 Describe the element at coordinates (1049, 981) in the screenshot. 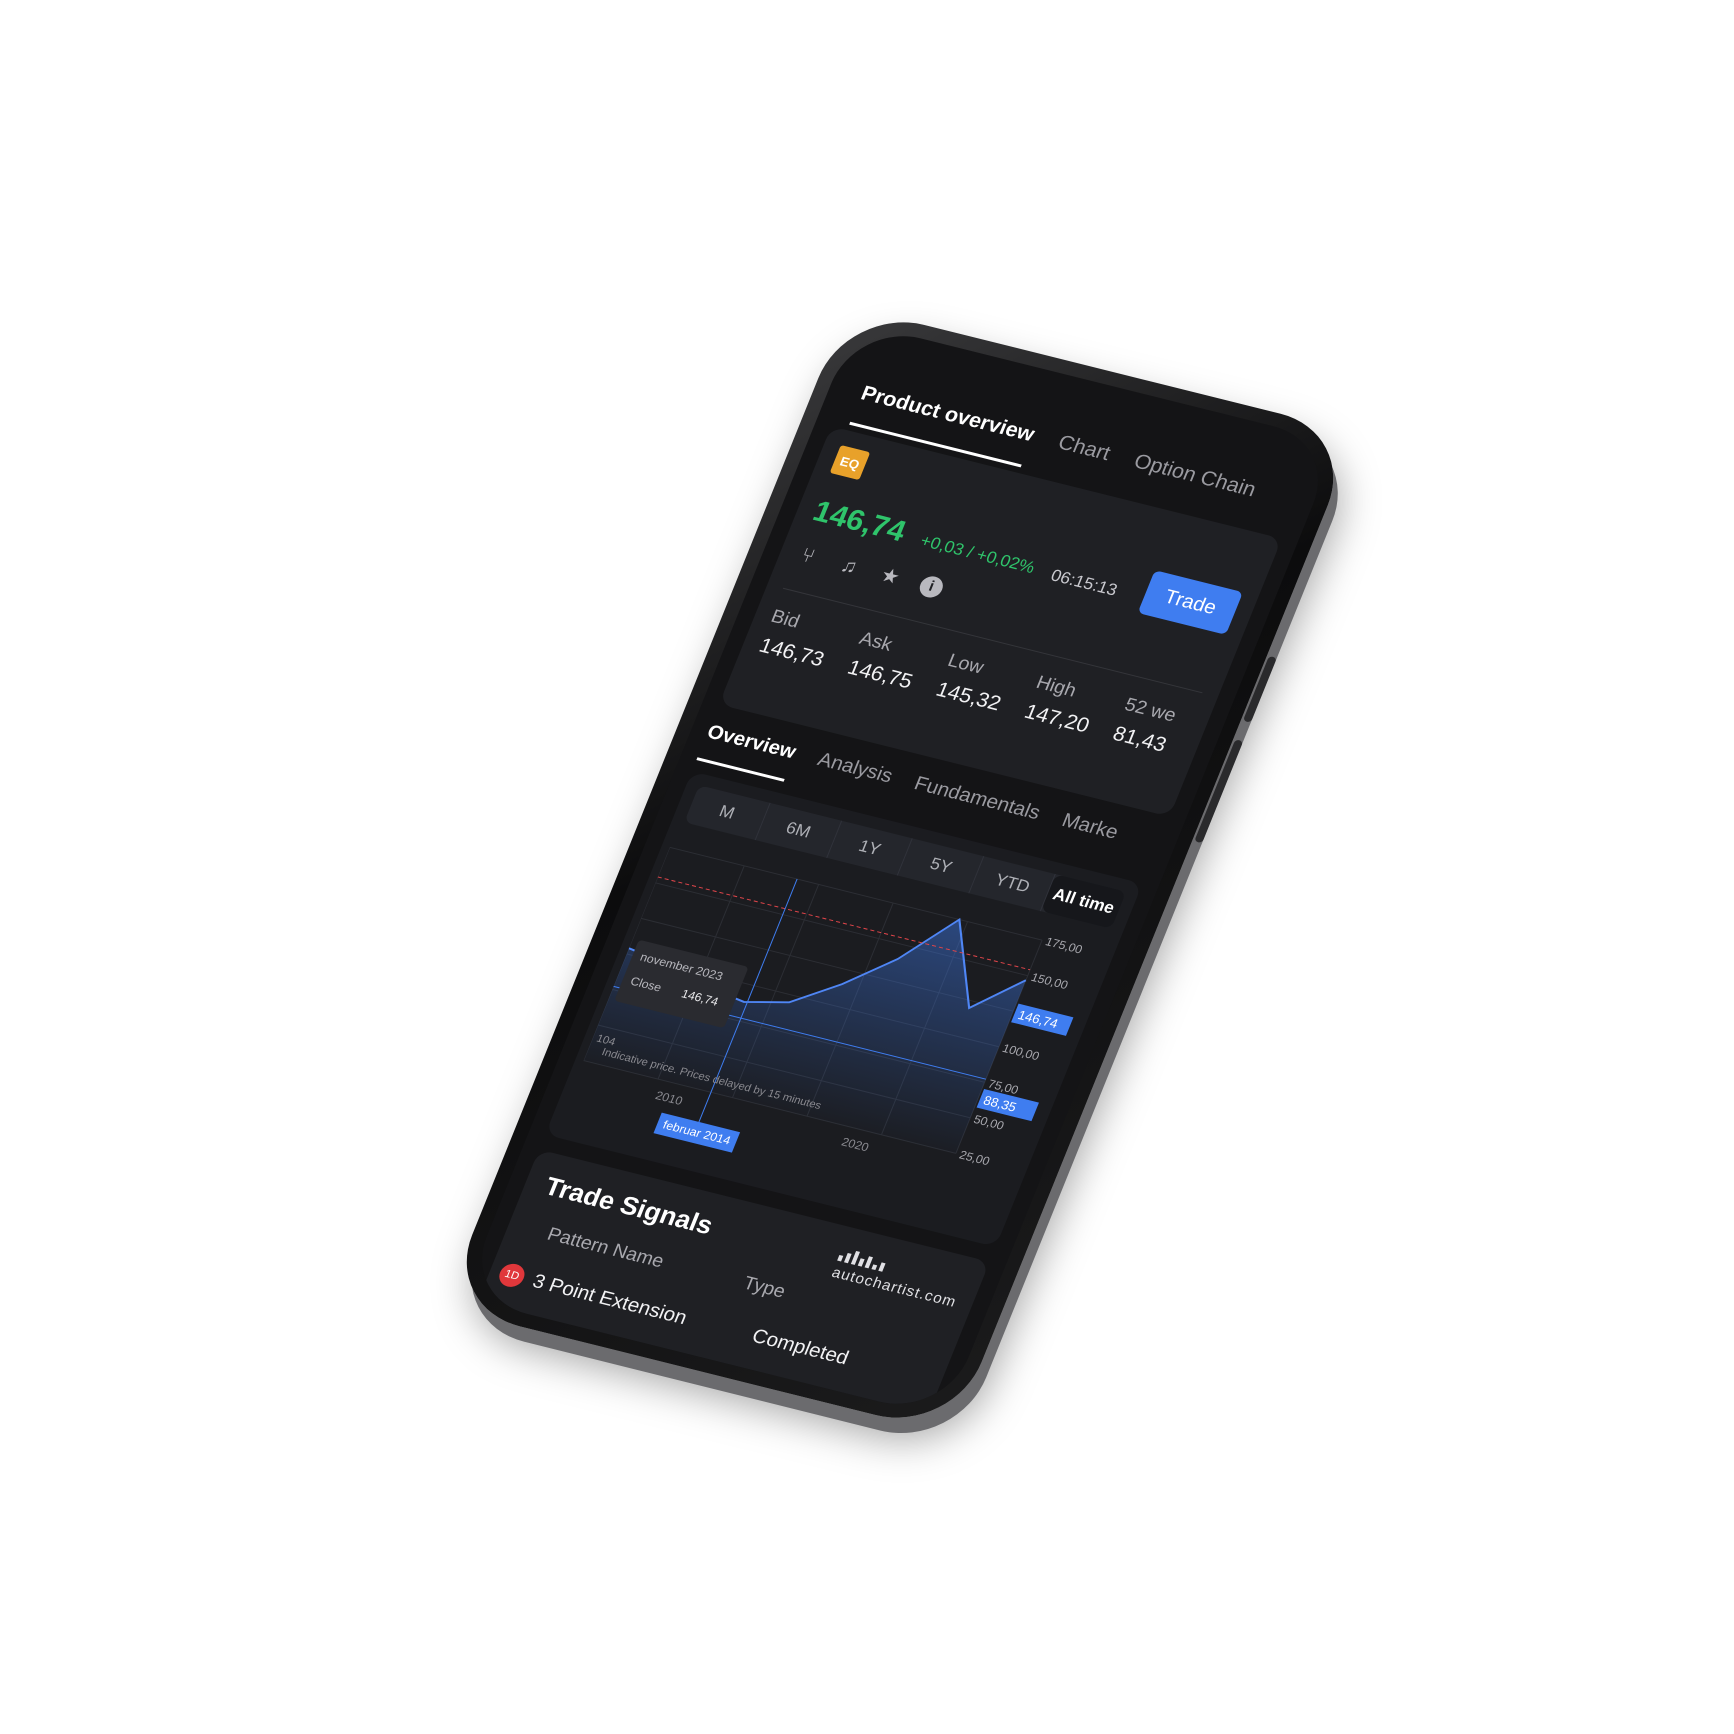

I see `y-tick-label: 150,00` at that location.